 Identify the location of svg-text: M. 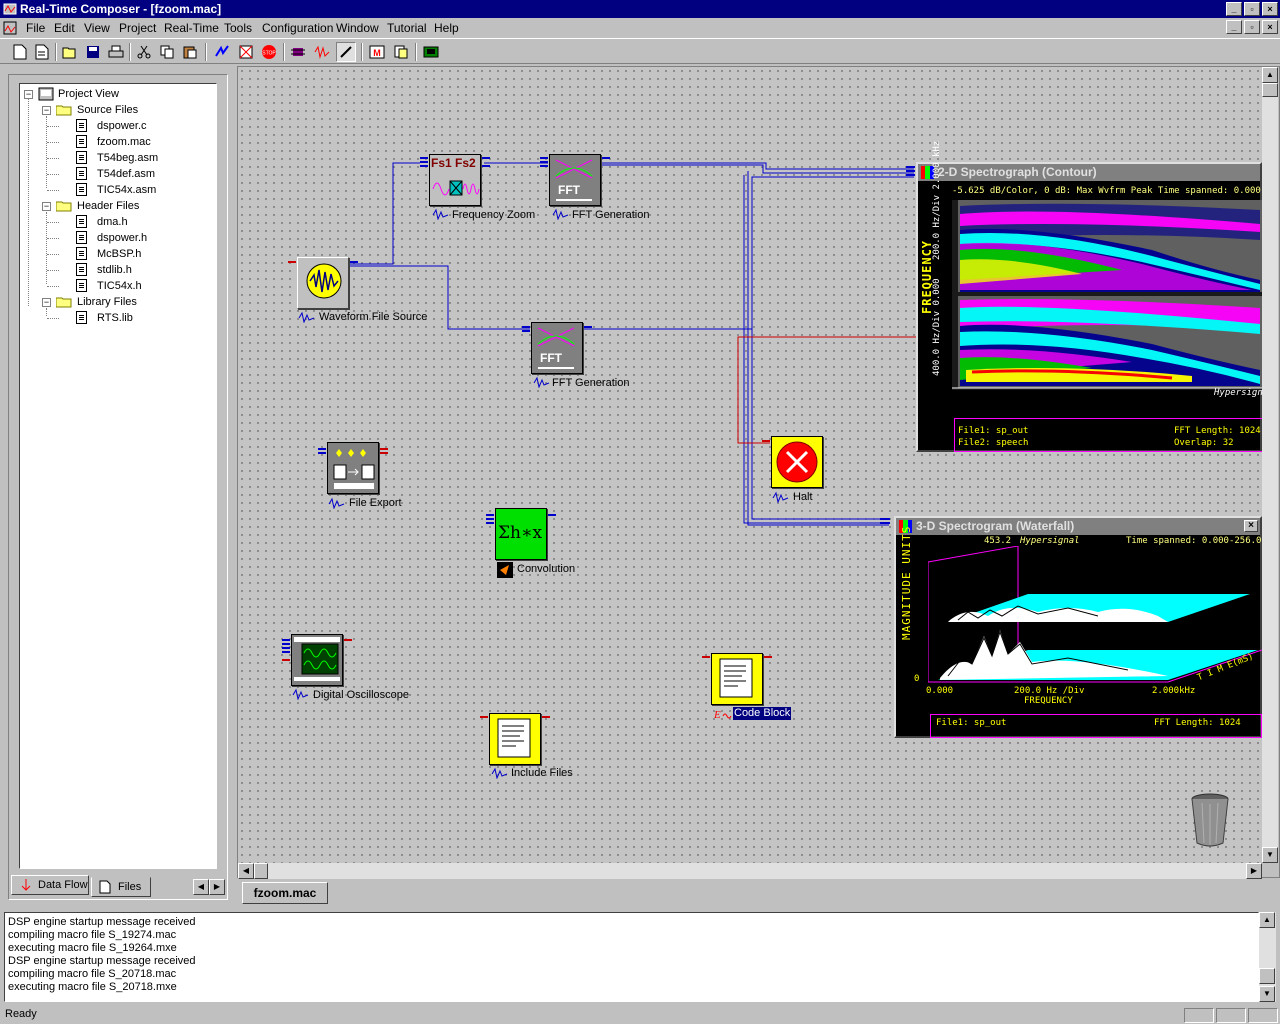
(377, 53).